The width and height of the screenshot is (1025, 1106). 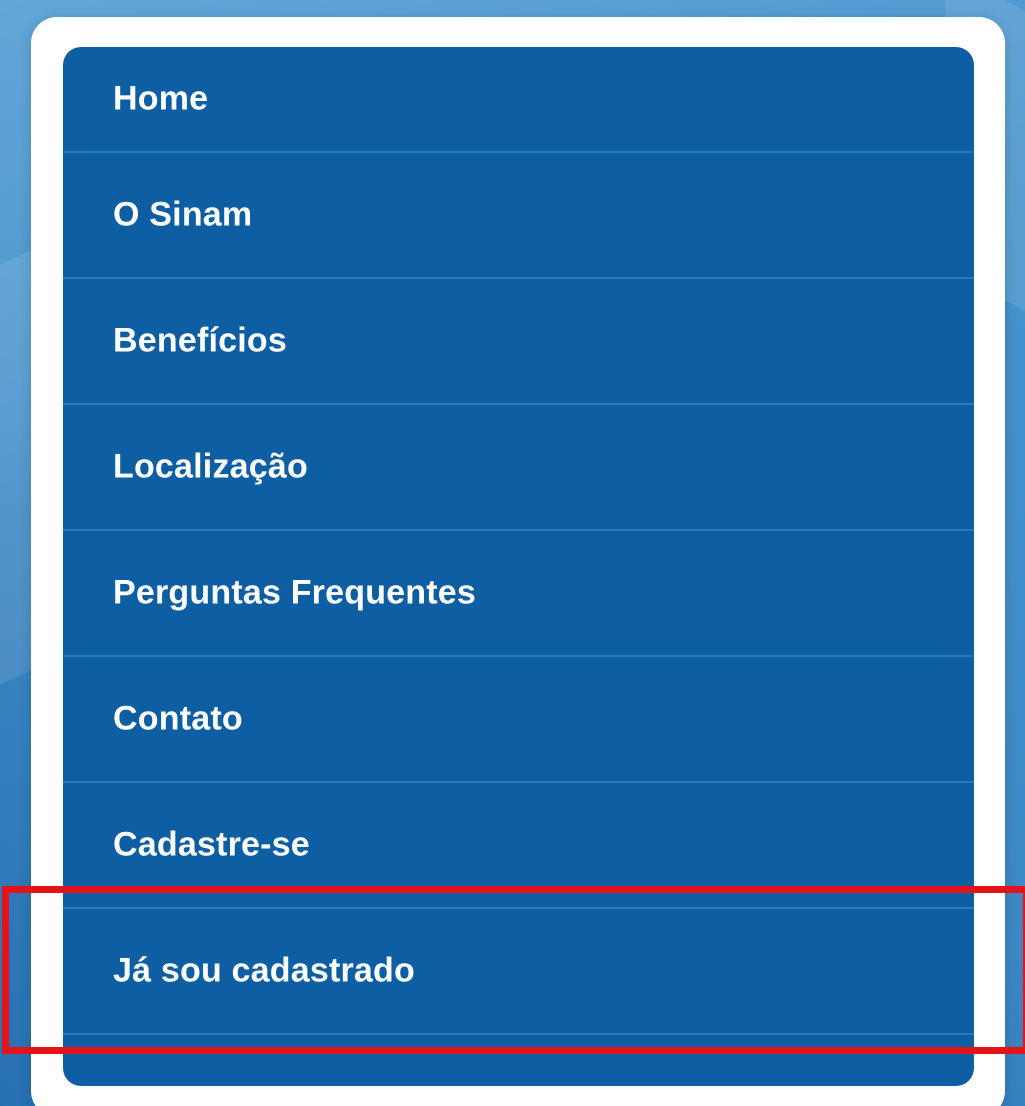 I want to click on menu-item-home: Home, so click(x=518, y=100).